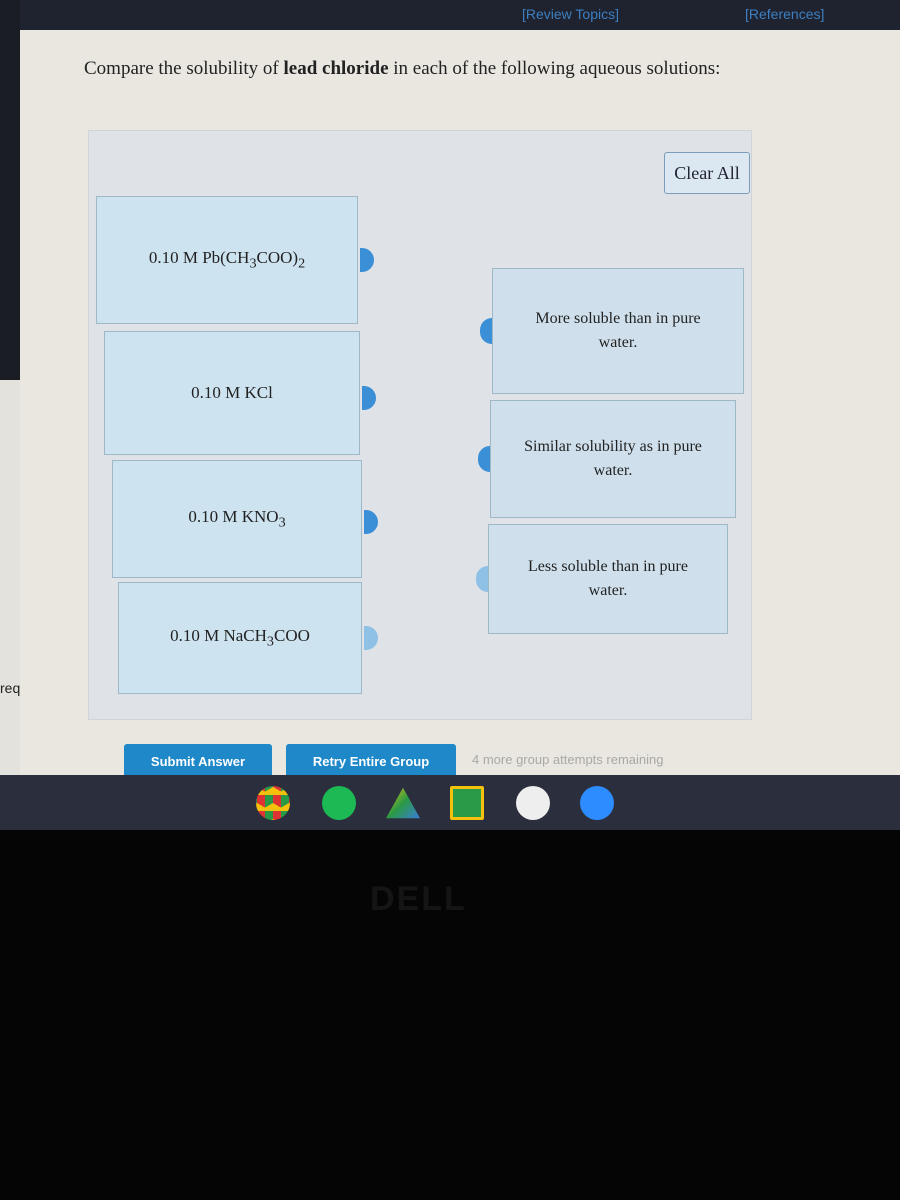  What do you see at coordinates (618, 331) in the screenshot?
I see `drop-target-more-soluble: More soluble than in pure water.` at bounding box center [618, 331].